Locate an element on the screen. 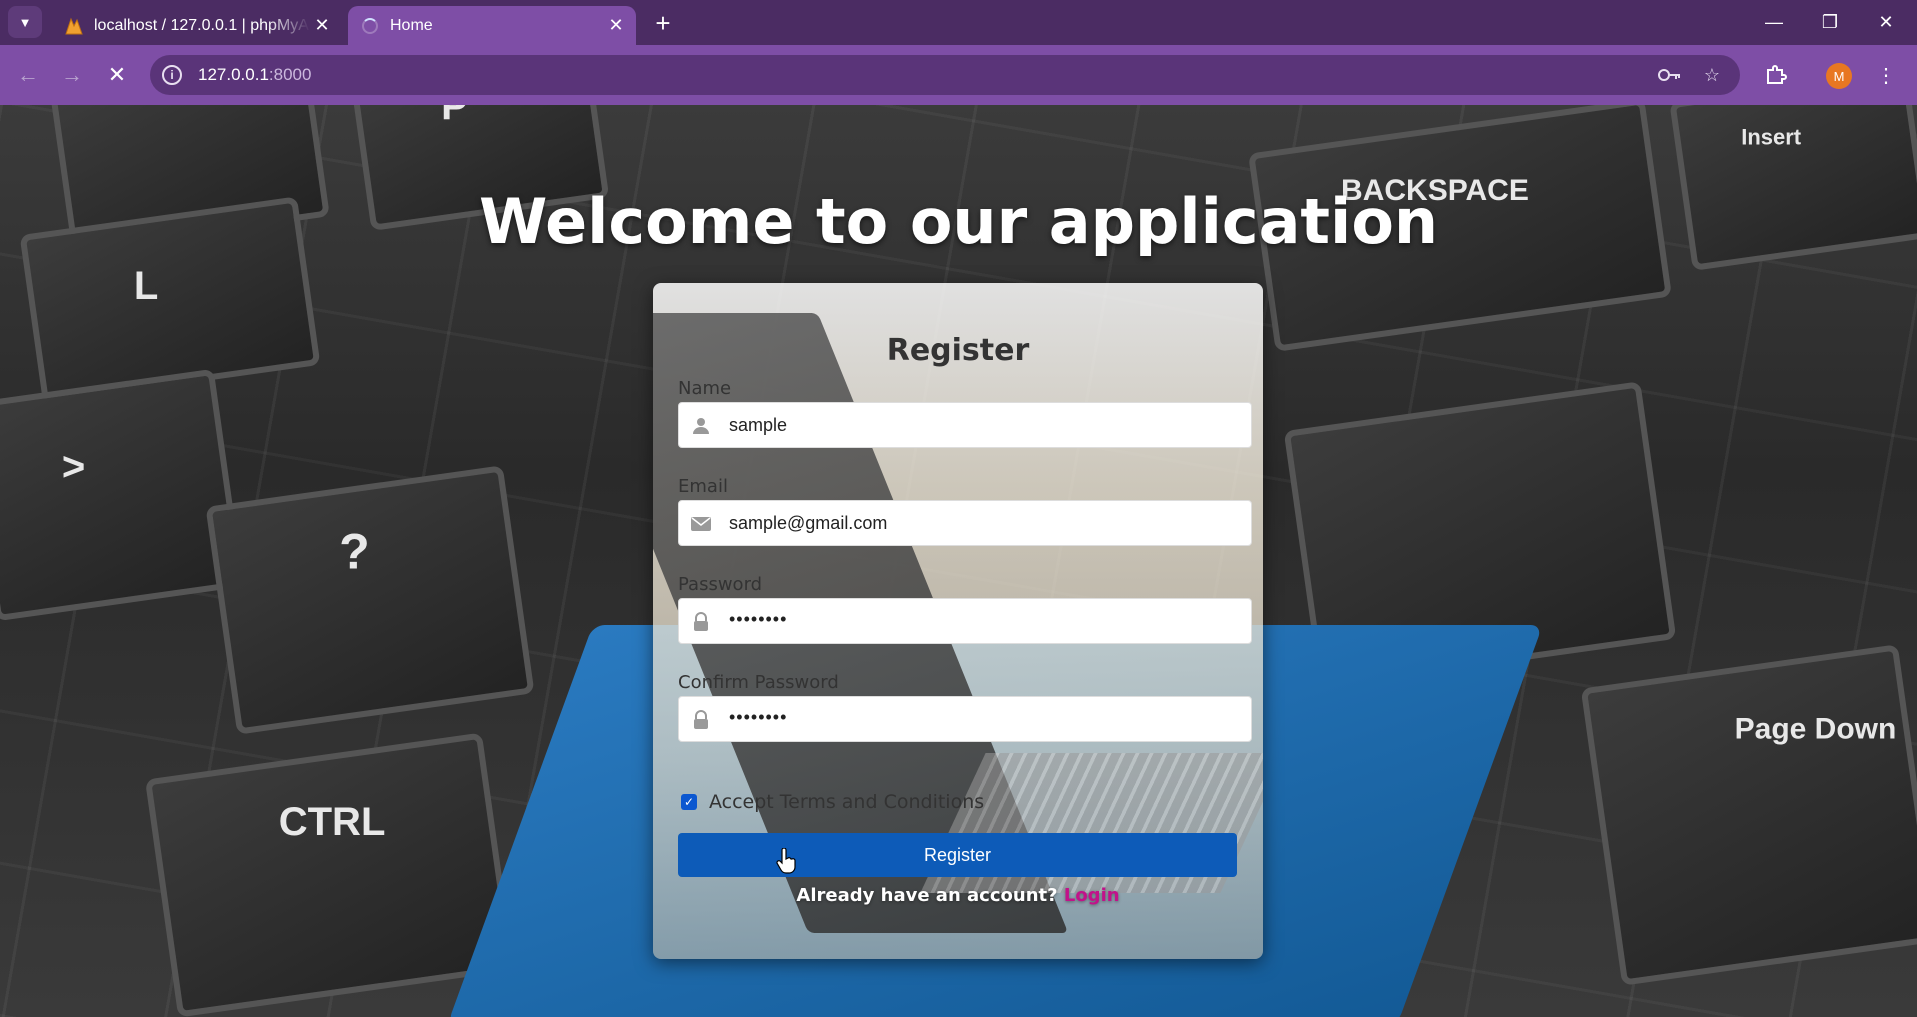 The width and height of the screenshot is (1917, 1017). browser-toolbar: ← → ✕ i 127.0.0.1:8000 ☆ M ⋮ is located at coordinates (958, 75).